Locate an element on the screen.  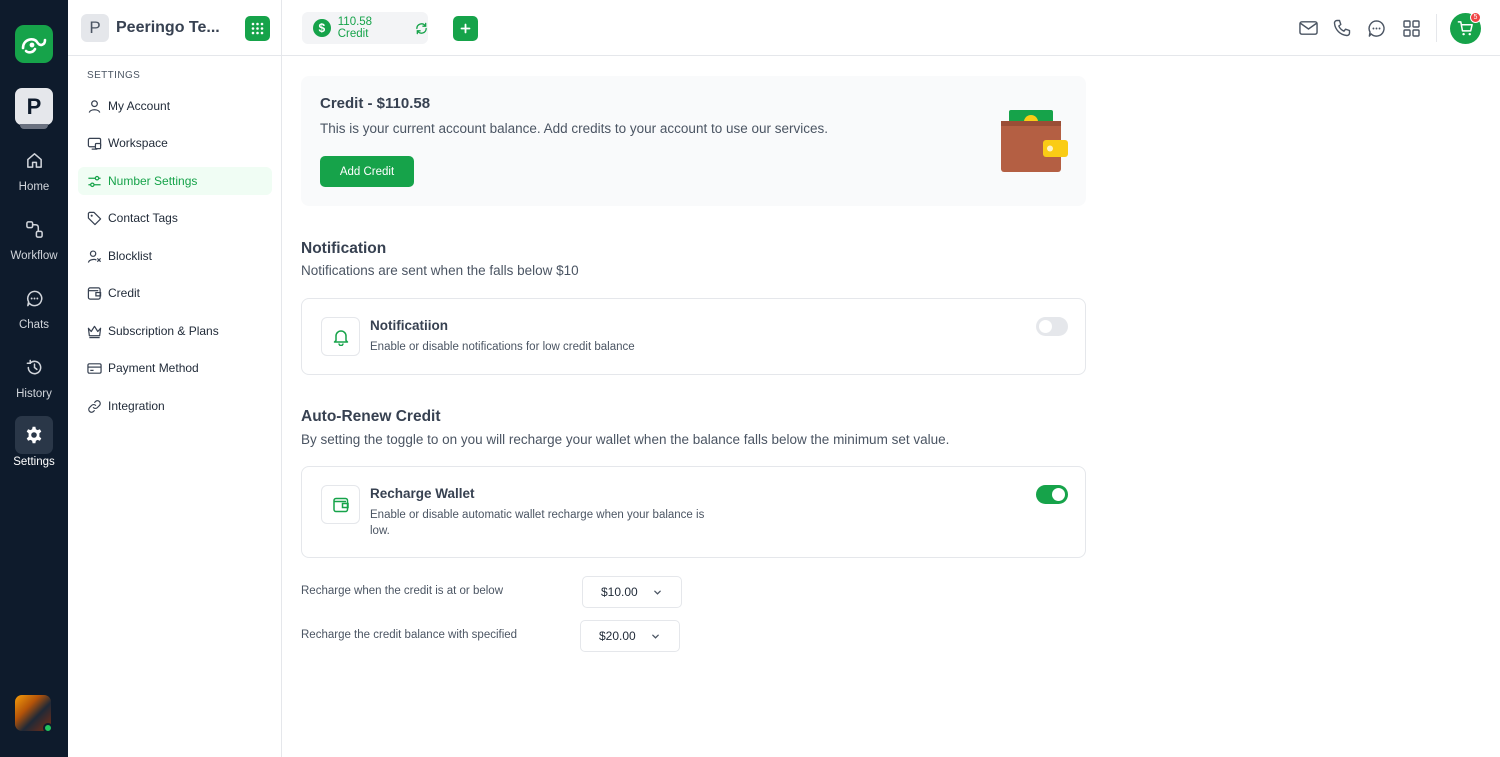
sidebar-item-label: Payment Method is located at coordinates (153, 368).